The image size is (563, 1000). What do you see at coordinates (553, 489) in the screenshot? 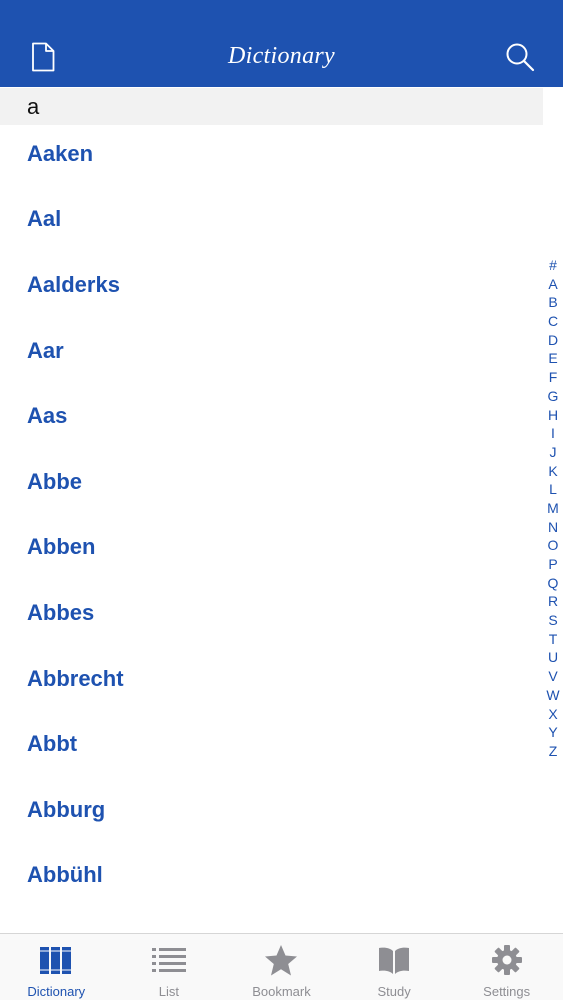
I see `index-letter: L` at bounding box center [553, 489].